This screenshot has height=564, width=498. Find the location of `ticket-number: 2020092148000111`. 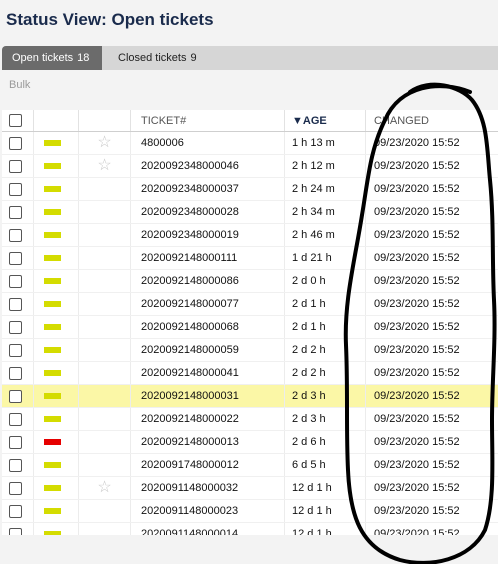

ticket-number: 2020092148000111 is located at coordinates (207, 258).